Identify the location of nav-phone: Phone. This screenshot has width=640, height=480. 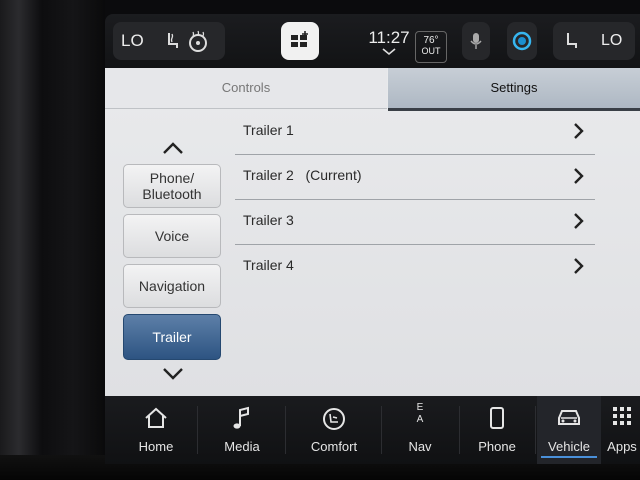
(497, 430).